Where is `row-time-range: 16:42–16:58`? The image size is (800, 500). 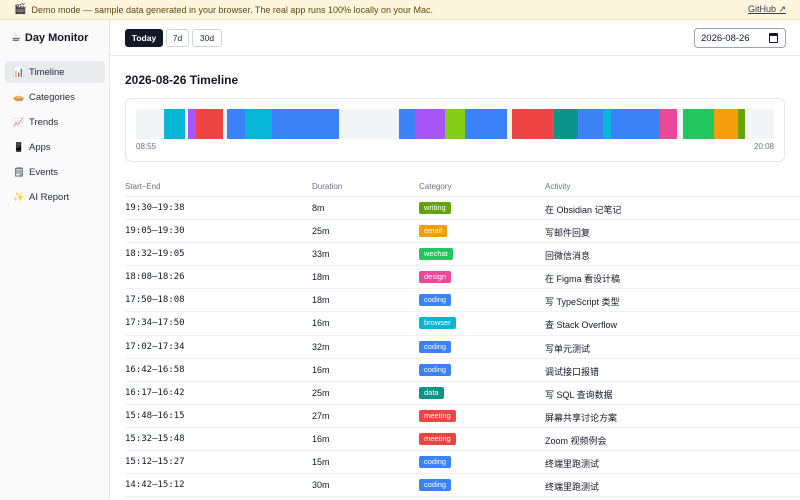 row-time-range: 16:42–16:58 is located at coordinates (155, 369).